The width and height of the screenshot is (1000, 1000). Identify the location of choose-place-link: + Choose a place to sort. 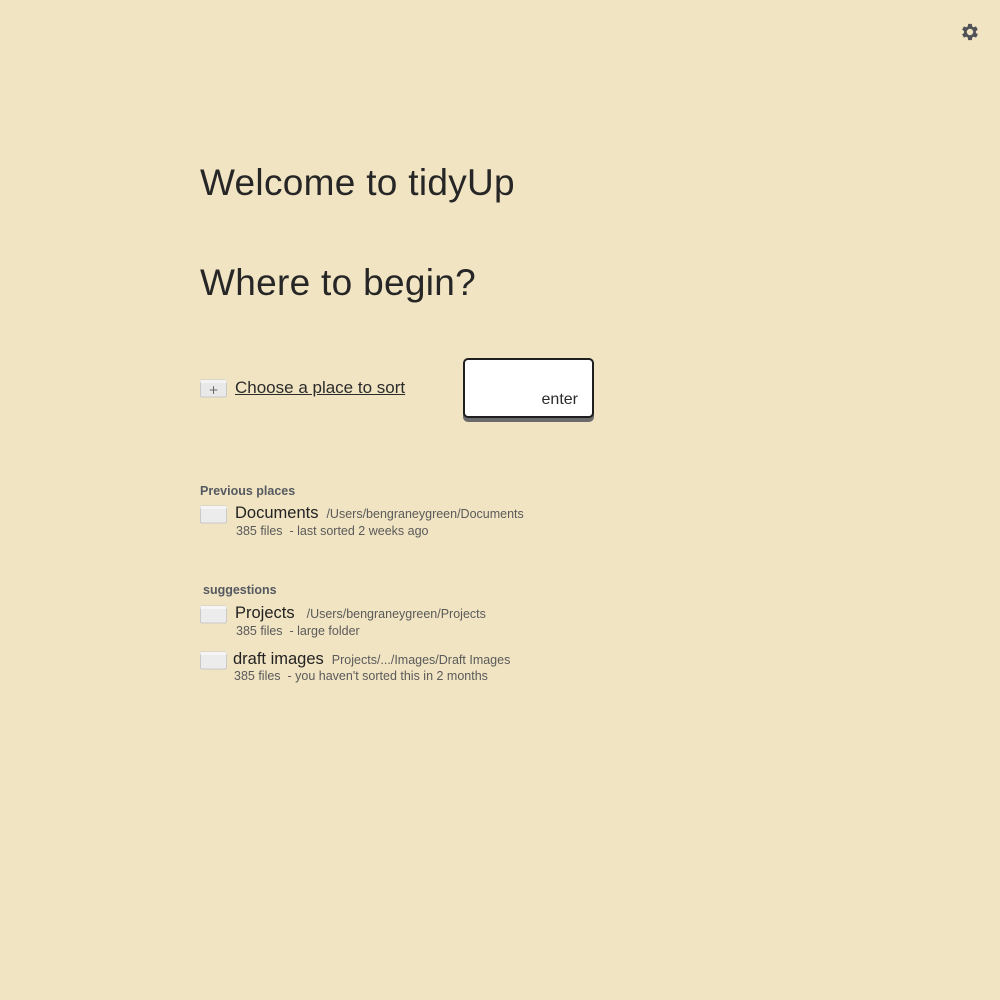
(302, 388).